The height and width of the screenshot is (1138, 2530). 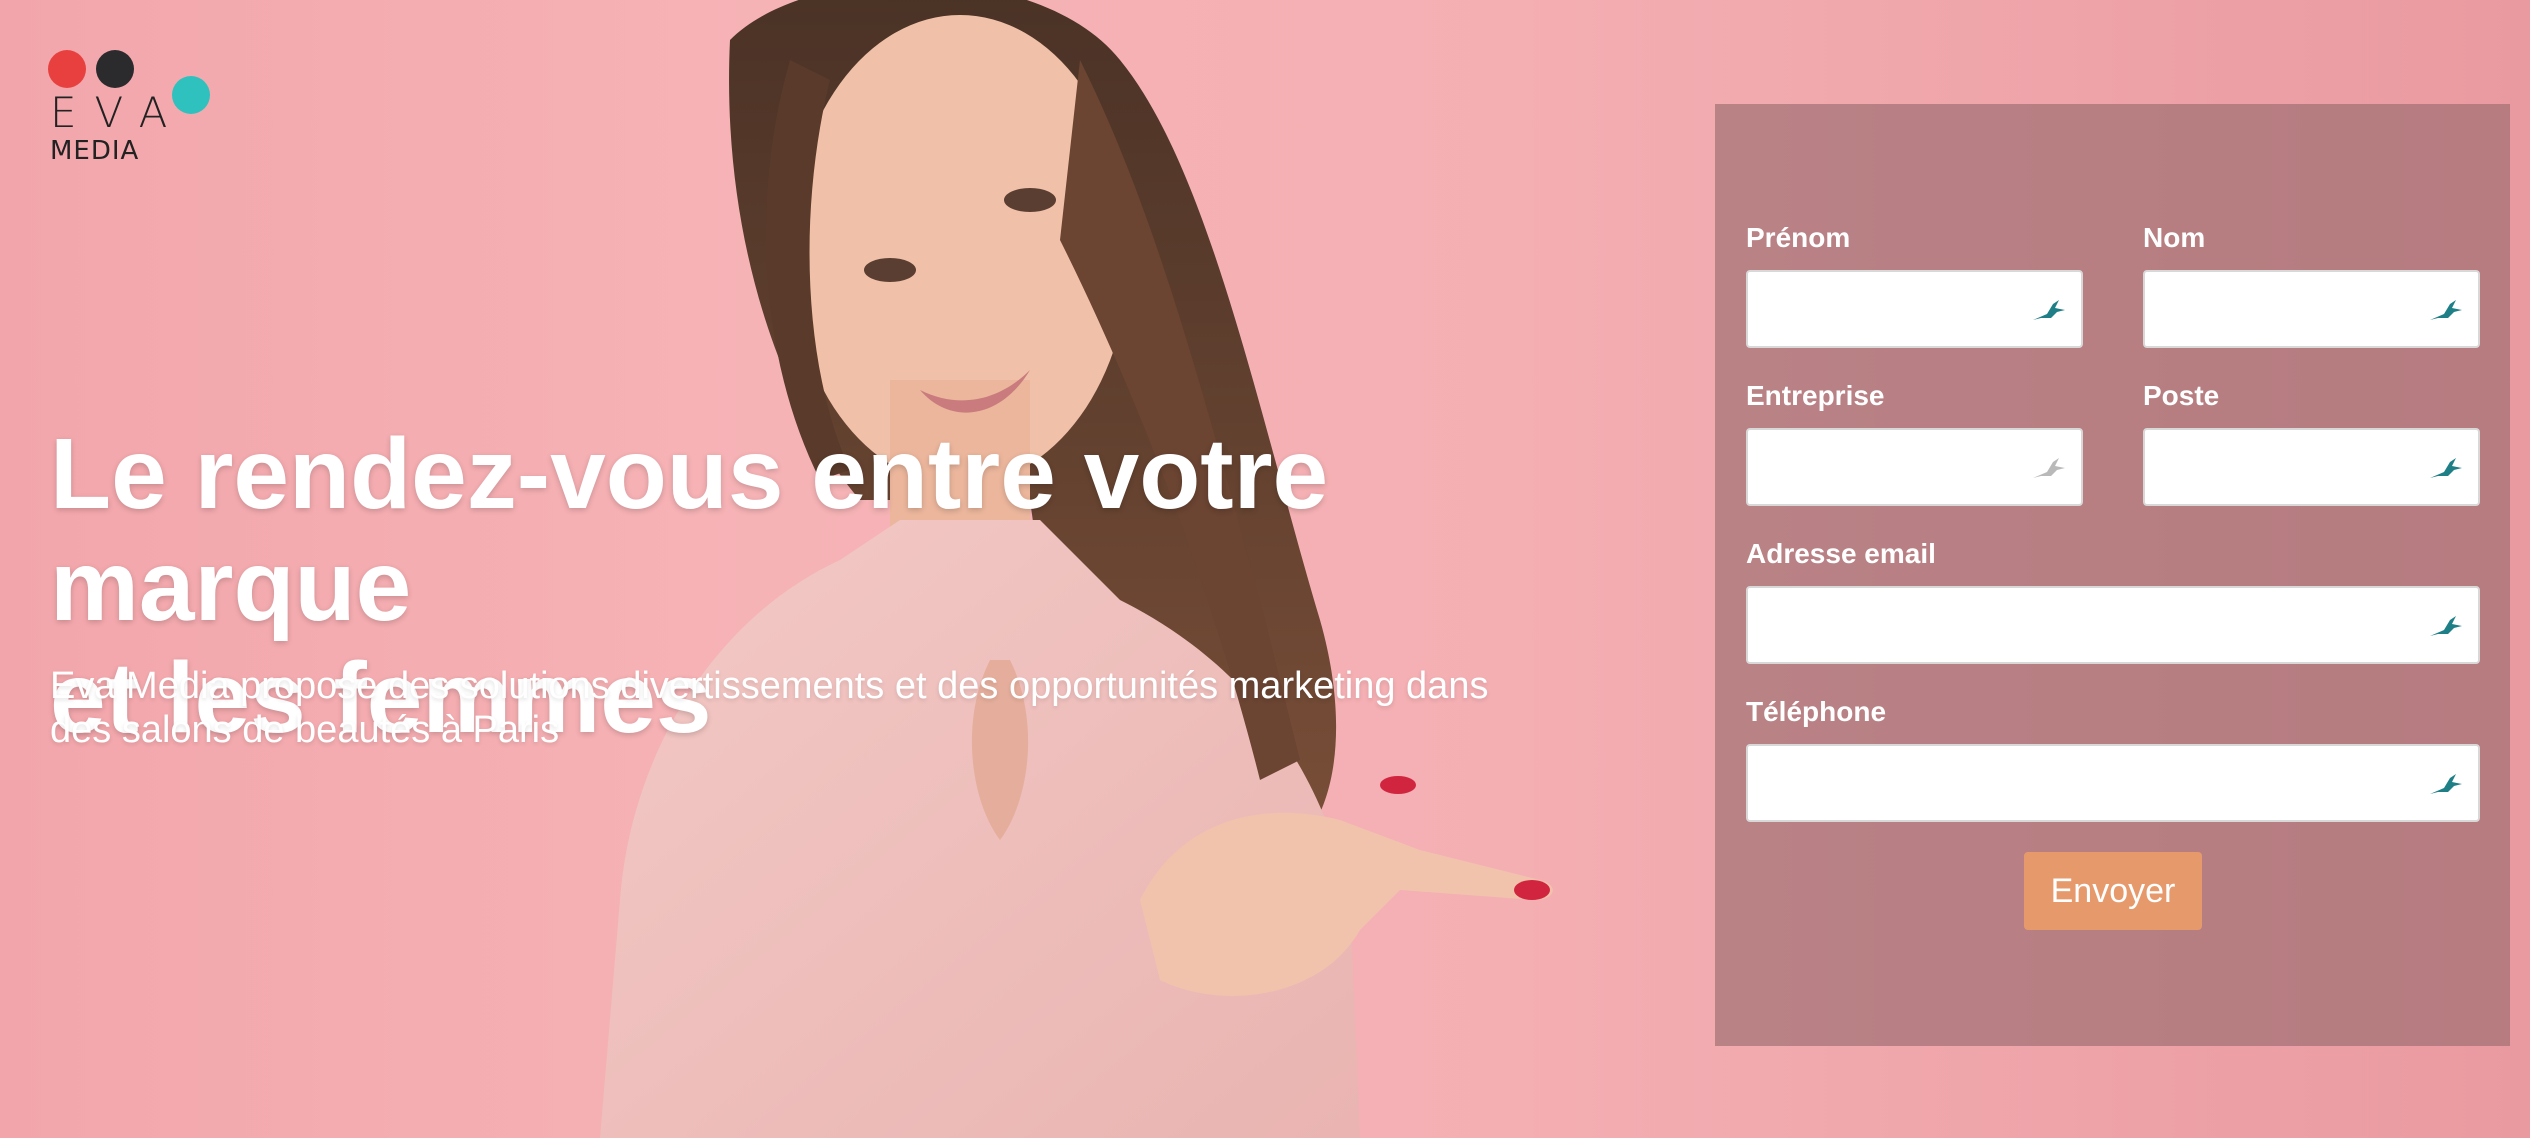 I want to click on job-title-field, so click(x=2311, y=467).